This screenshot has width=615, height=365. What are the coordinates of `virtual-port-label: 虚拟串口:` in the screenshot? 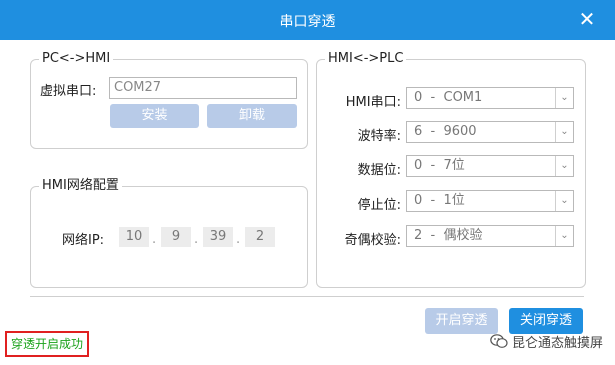 It's located at (68, 91).